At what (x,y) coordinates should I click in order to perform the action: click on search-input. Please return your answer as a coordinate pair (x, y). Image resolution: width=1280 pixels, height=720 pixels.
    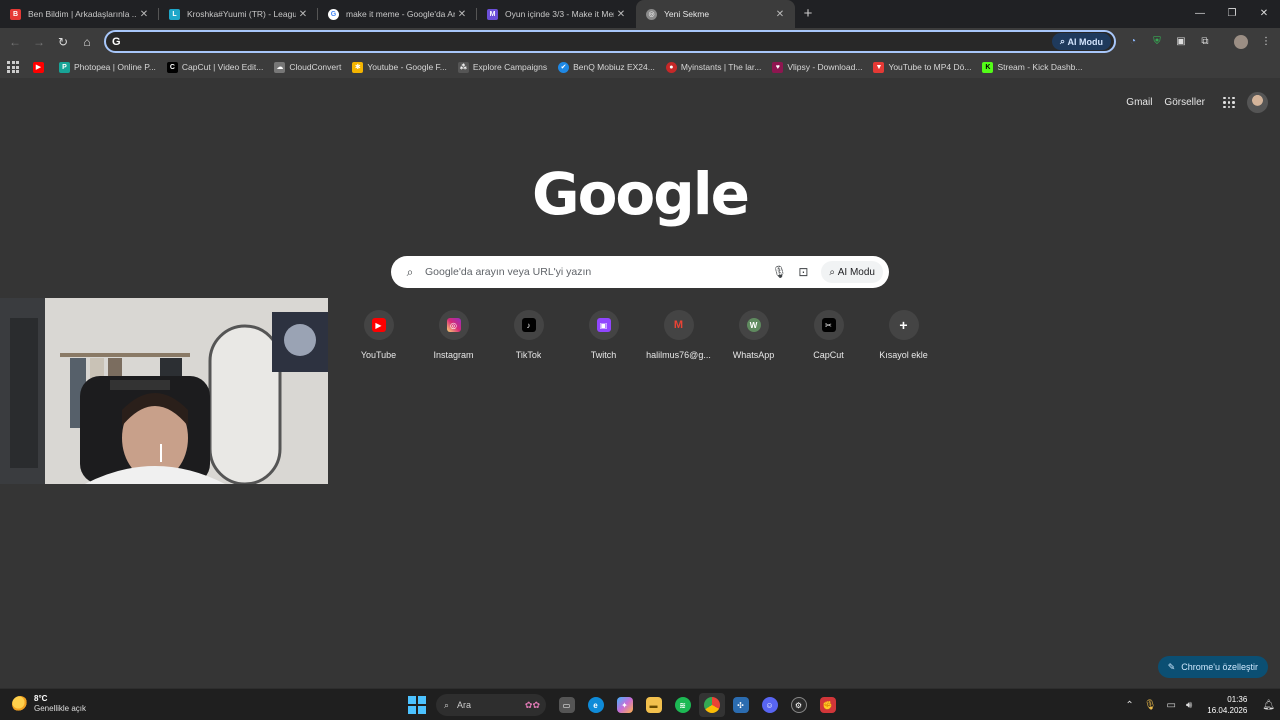
    Looking at the image, I should click on (596, 272).